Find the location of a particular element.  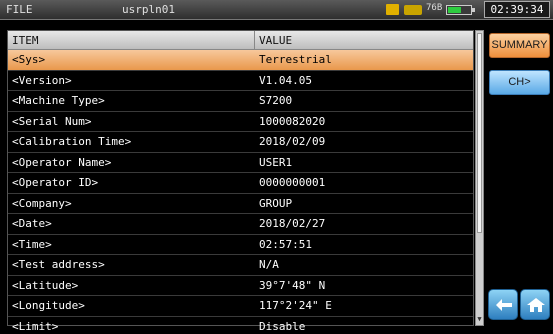

back-arrow-icon is located at coordinates (504, 305).